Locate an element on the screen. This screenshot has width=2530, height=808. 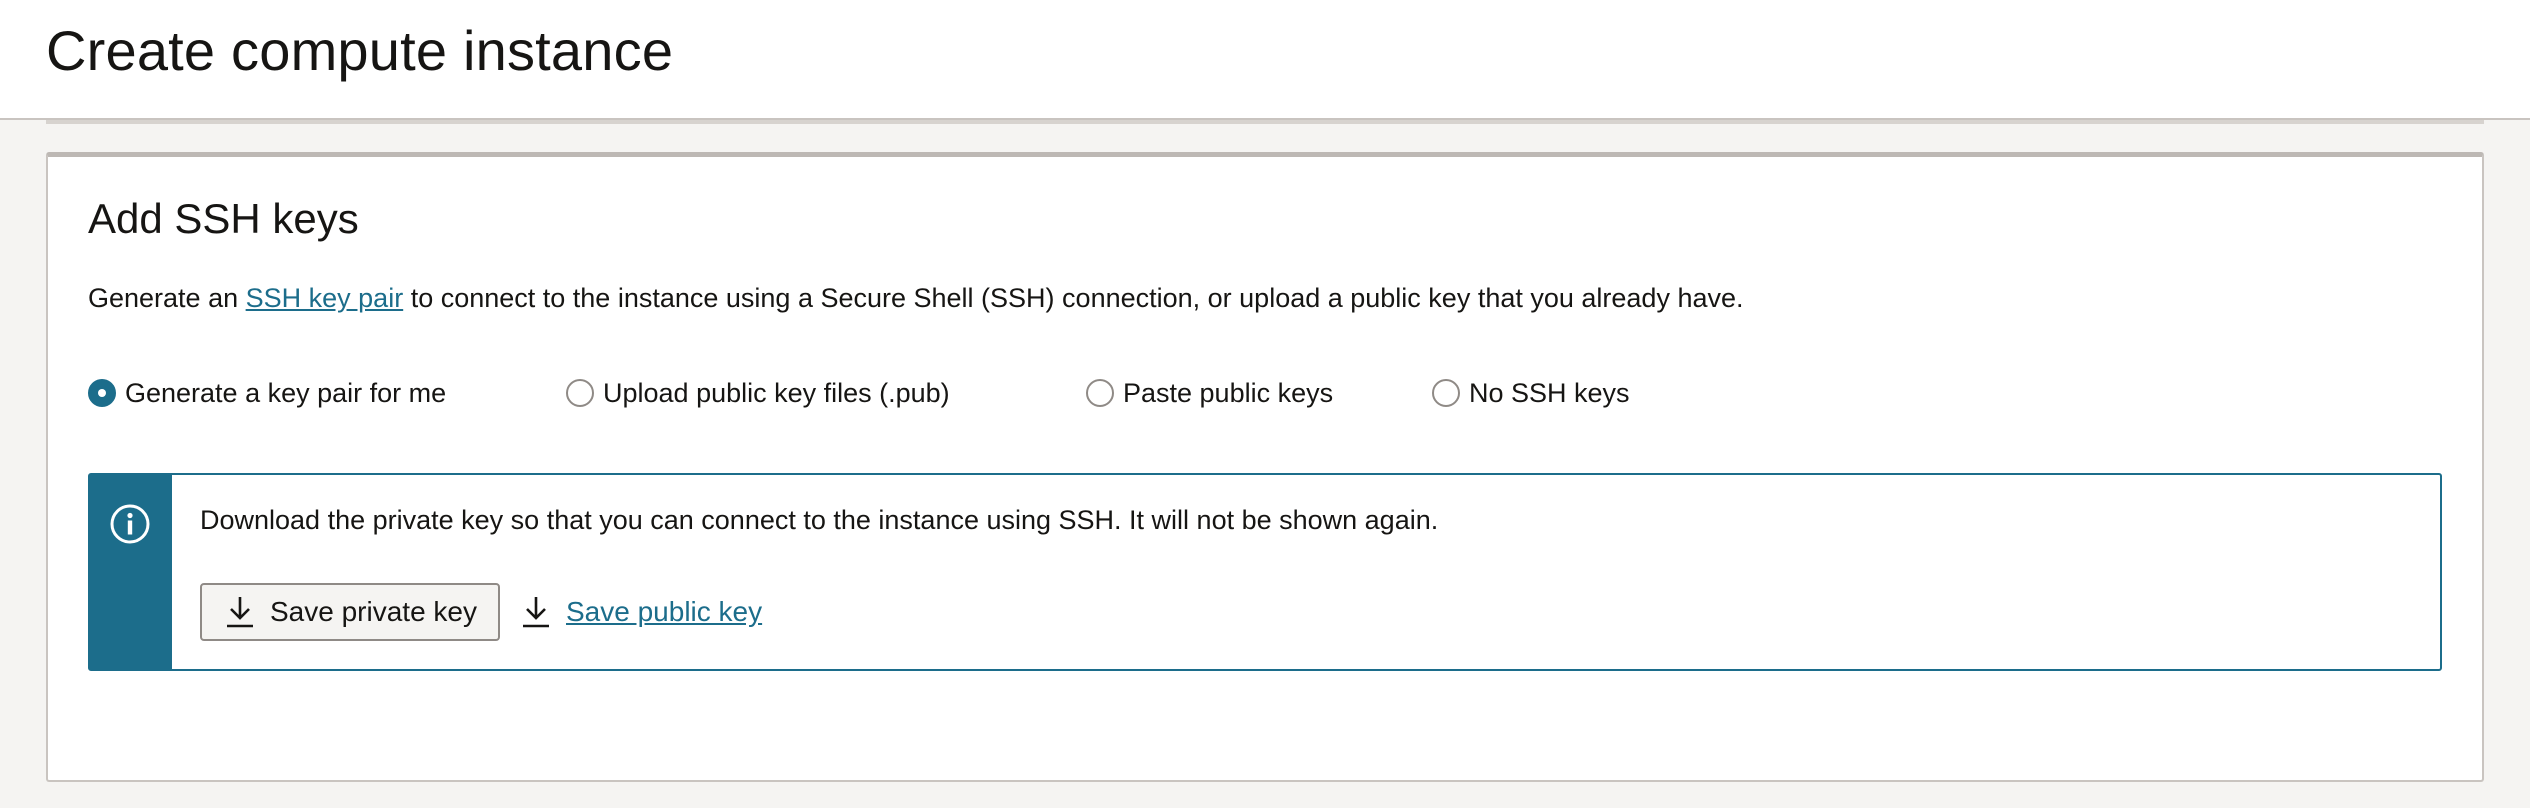
info-strip is located at coordinates (131, 572).